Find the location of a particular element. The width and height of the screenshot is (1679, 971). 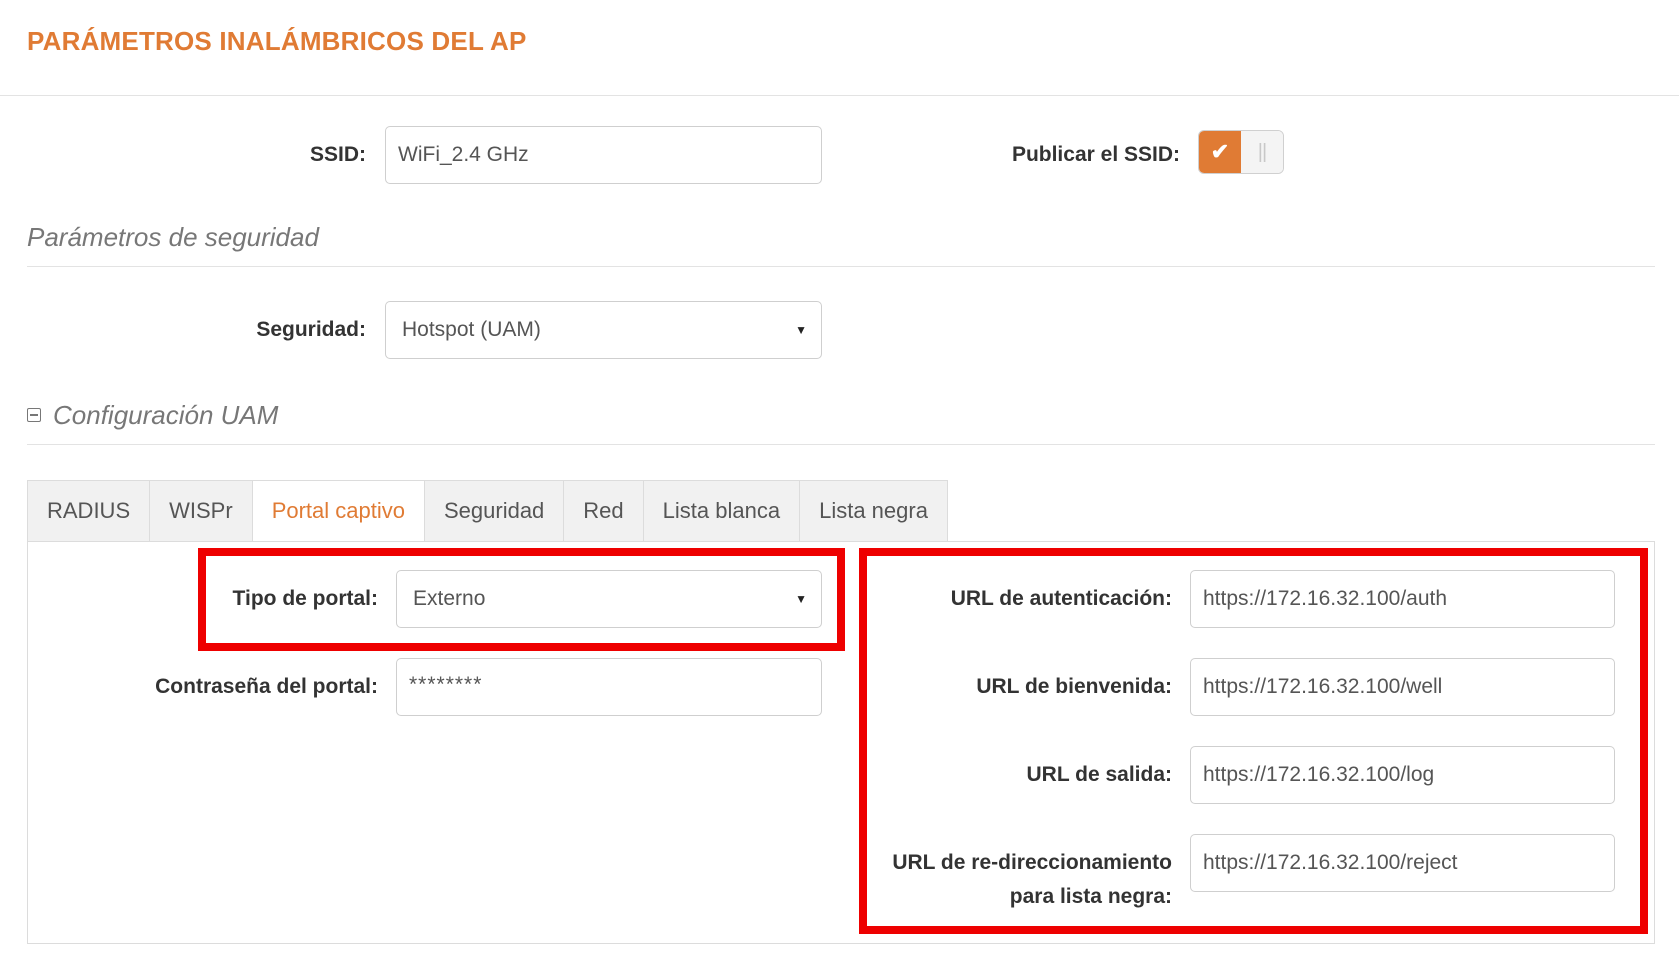

ssid-input: WiFi_2.4 GHz is located at coordinates (603, 155).